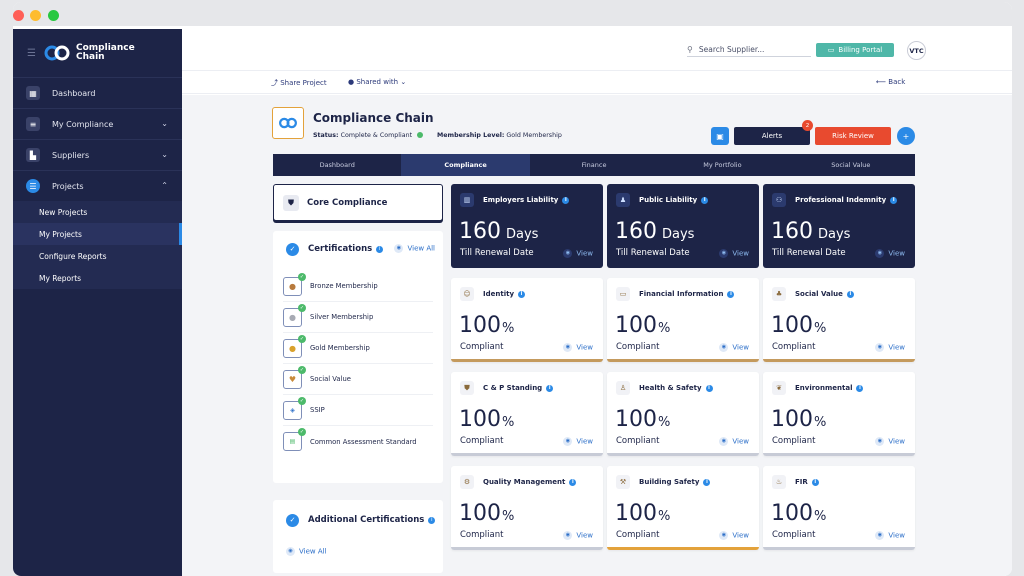  What do you see at coordinates (779, 482) in the screenshot?
I see `fire-icon: ♨` at bounding box center [779, 482].